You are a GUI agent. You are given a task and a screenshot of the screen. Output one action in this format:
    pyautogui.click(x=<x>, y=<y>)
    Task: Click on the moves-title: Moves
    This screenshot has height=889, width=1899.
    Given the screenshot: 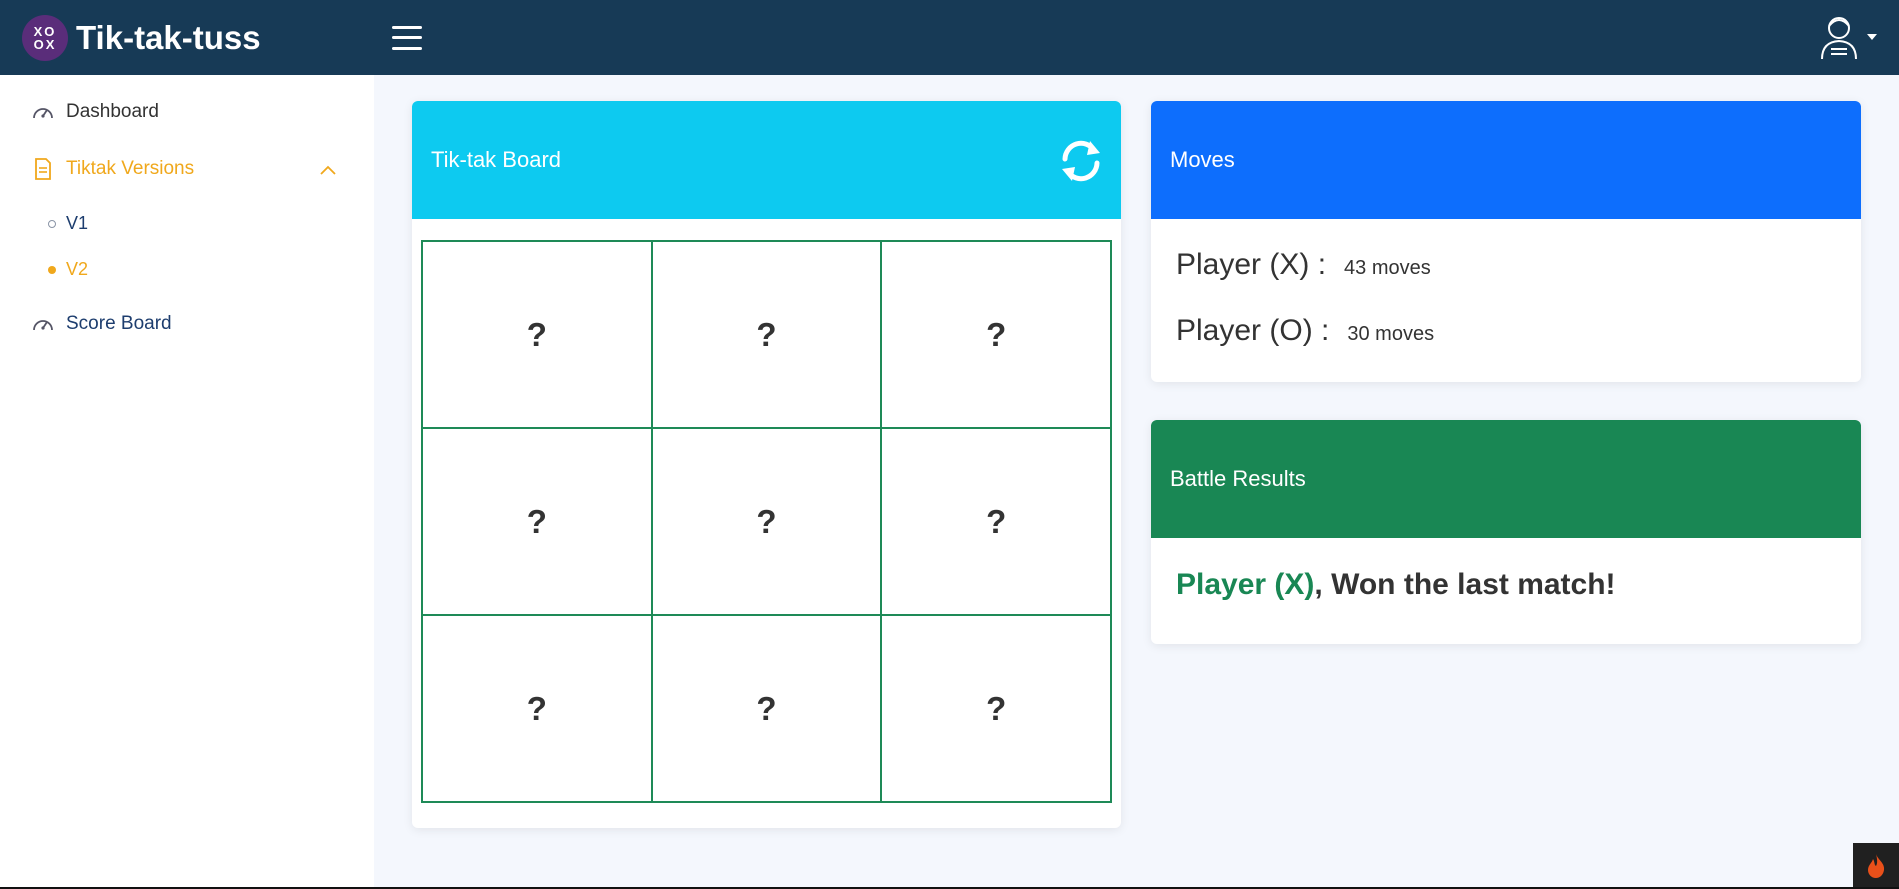 What is the action you would take?
    pyautogui.click(x=1202, y=159)
    